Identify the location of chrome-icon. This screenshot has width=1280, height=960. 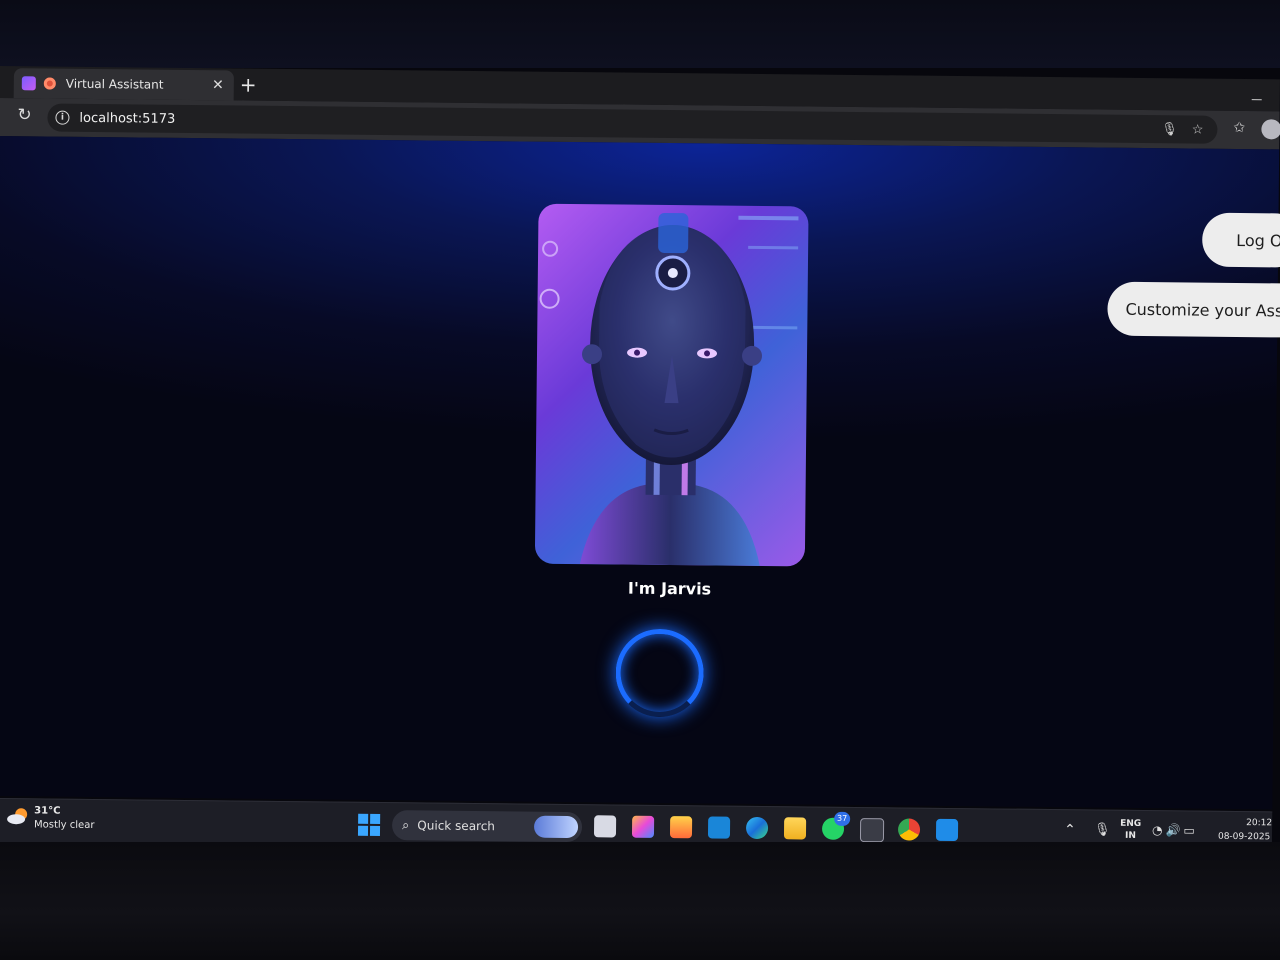
(909, 829).